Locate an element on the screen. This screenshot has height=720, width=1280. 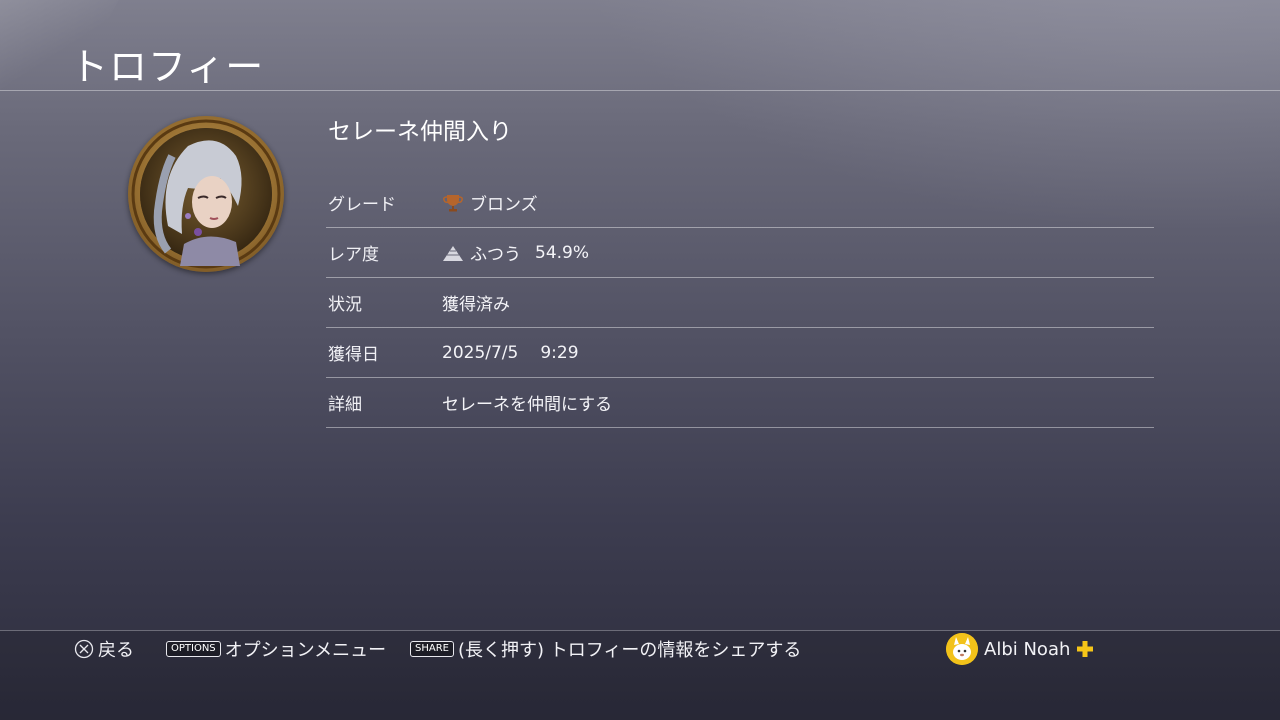
user-profile: Albi Noah is located at coordinates (1020, 649).